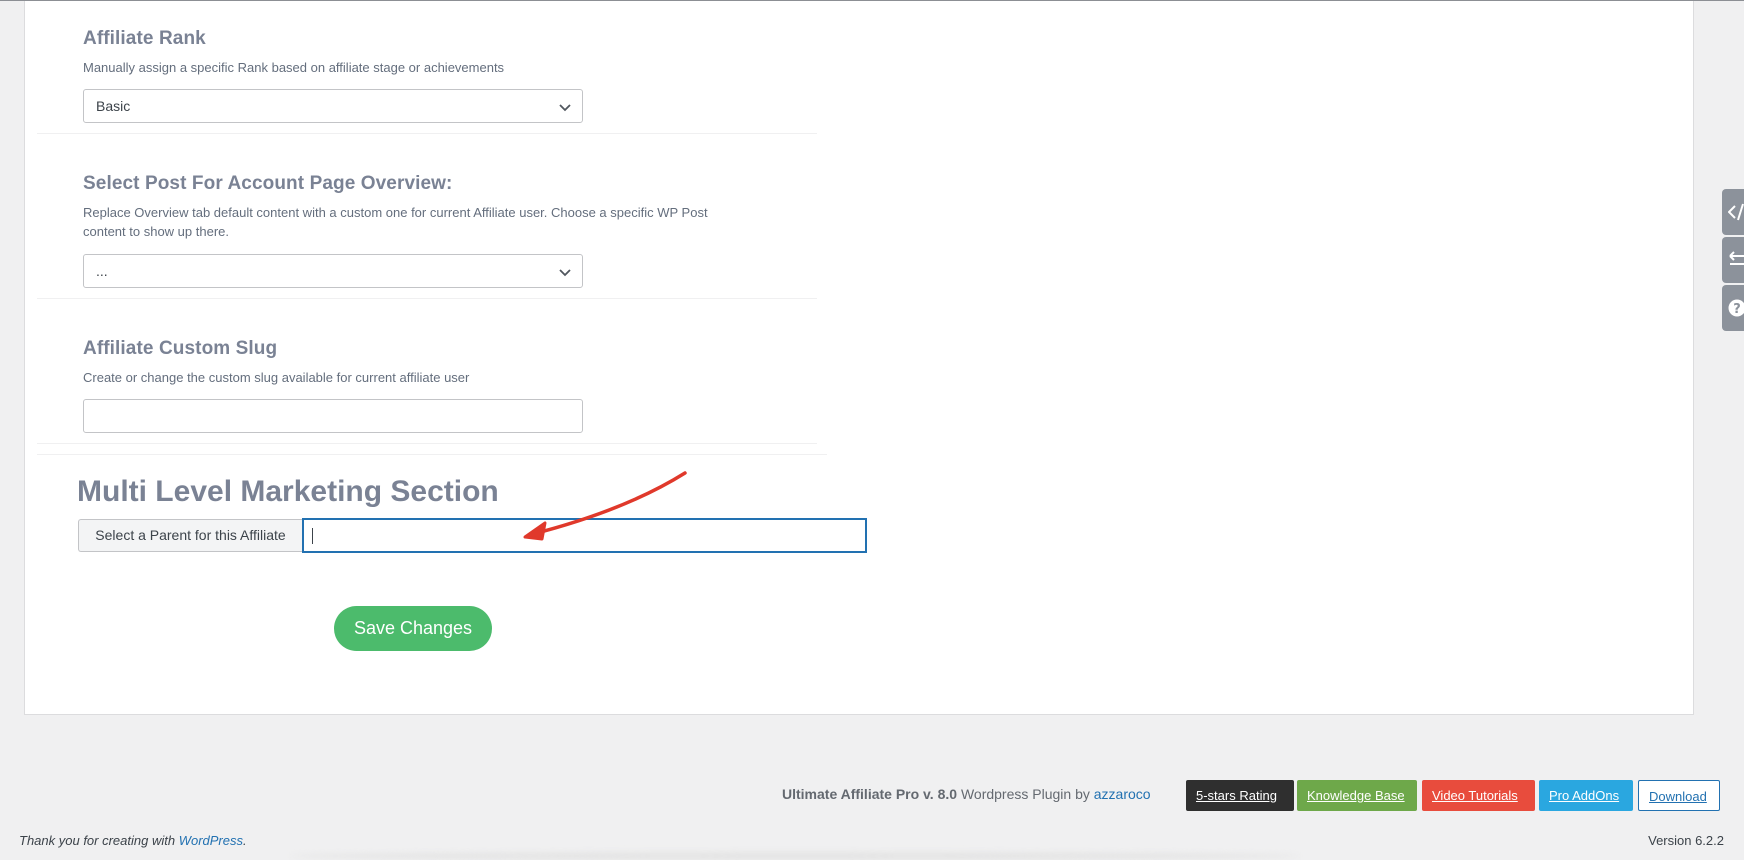 The height and width of the screenshot is (860, 1744). I want to click on affiliate-rank-title: Affiliate Rank, so click(144, 38).